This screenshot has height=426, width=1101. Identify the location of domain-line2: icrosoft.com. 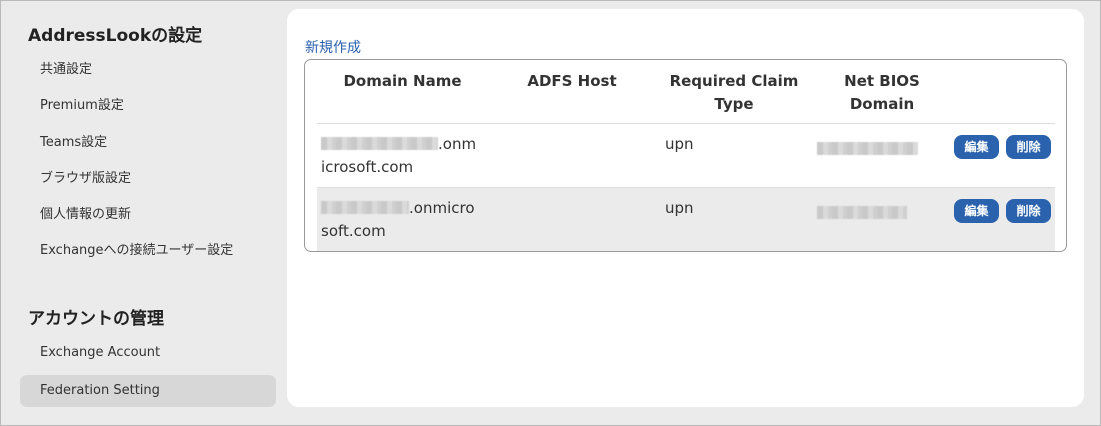
(367, 167).